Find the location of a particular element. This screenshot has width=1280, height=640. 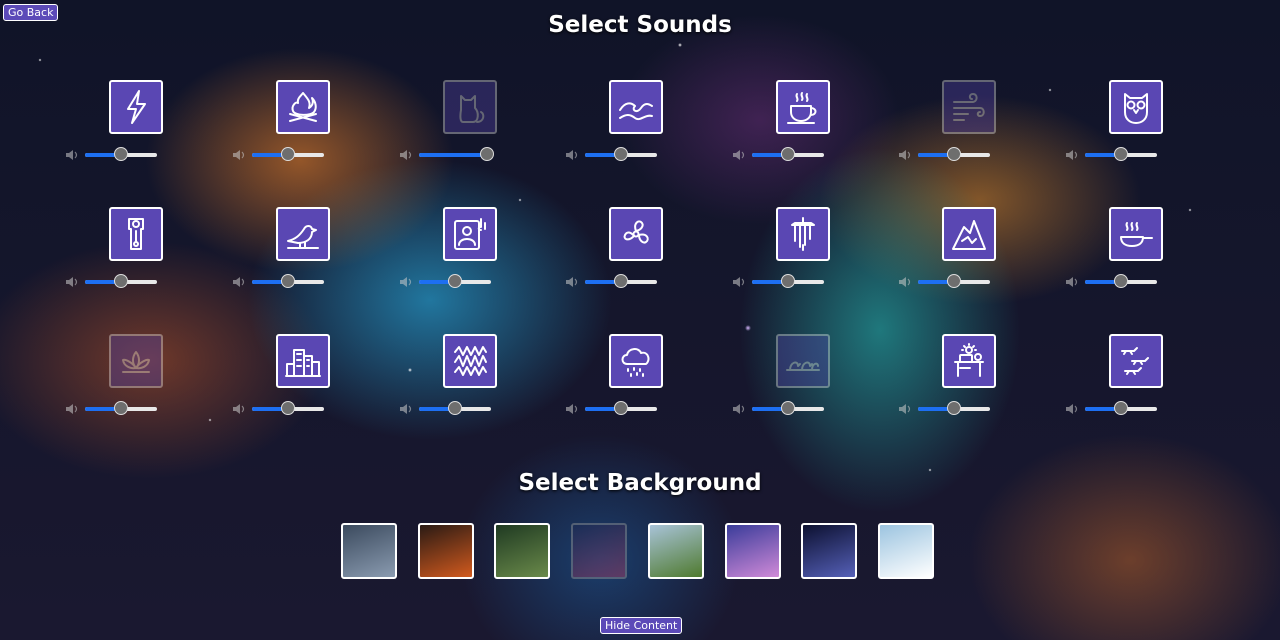

sound-item-lightning is located at coordinates (129, 130).